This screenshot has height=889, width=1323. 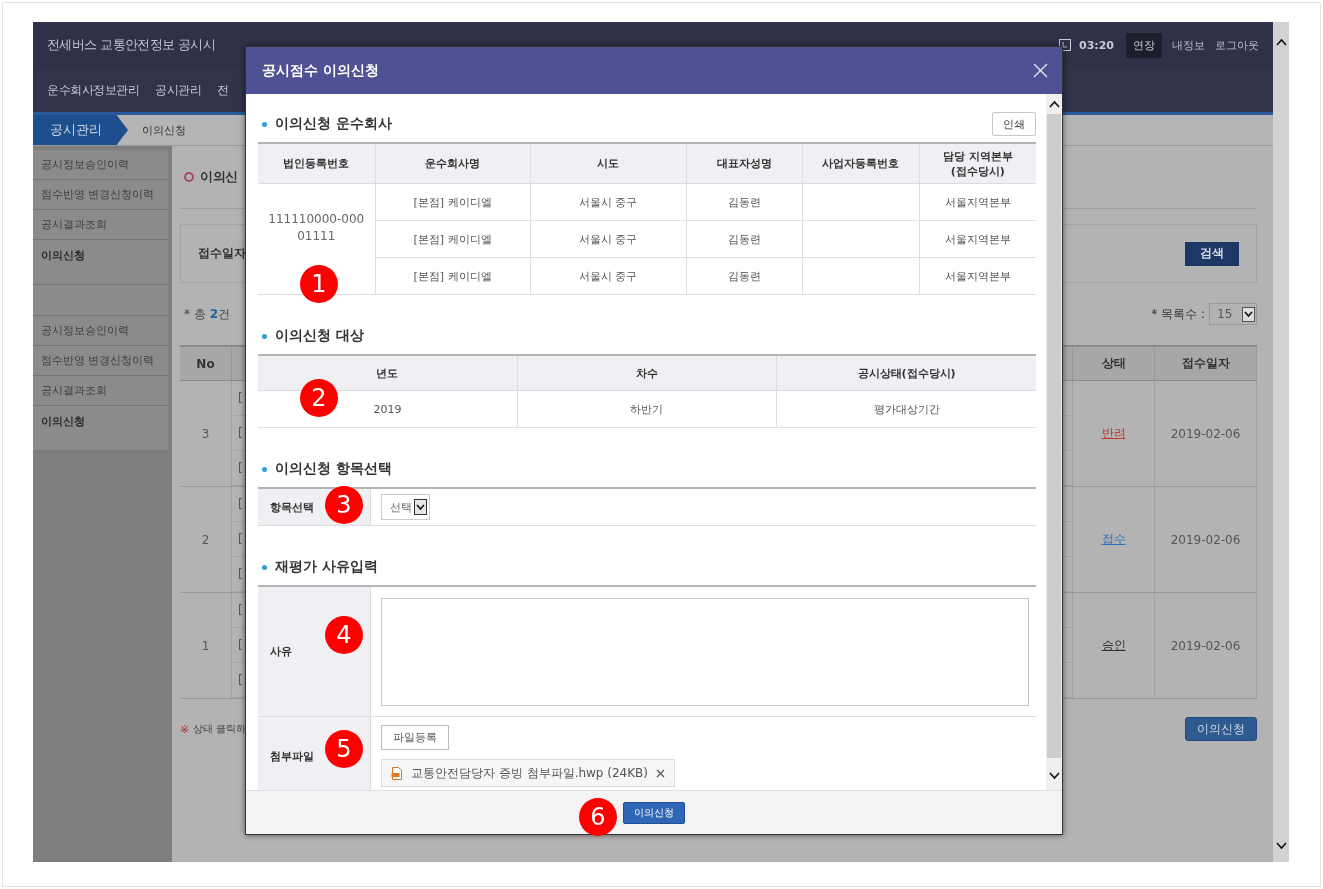 I want to click on table-cell: 3, so click(x=206, y=433).